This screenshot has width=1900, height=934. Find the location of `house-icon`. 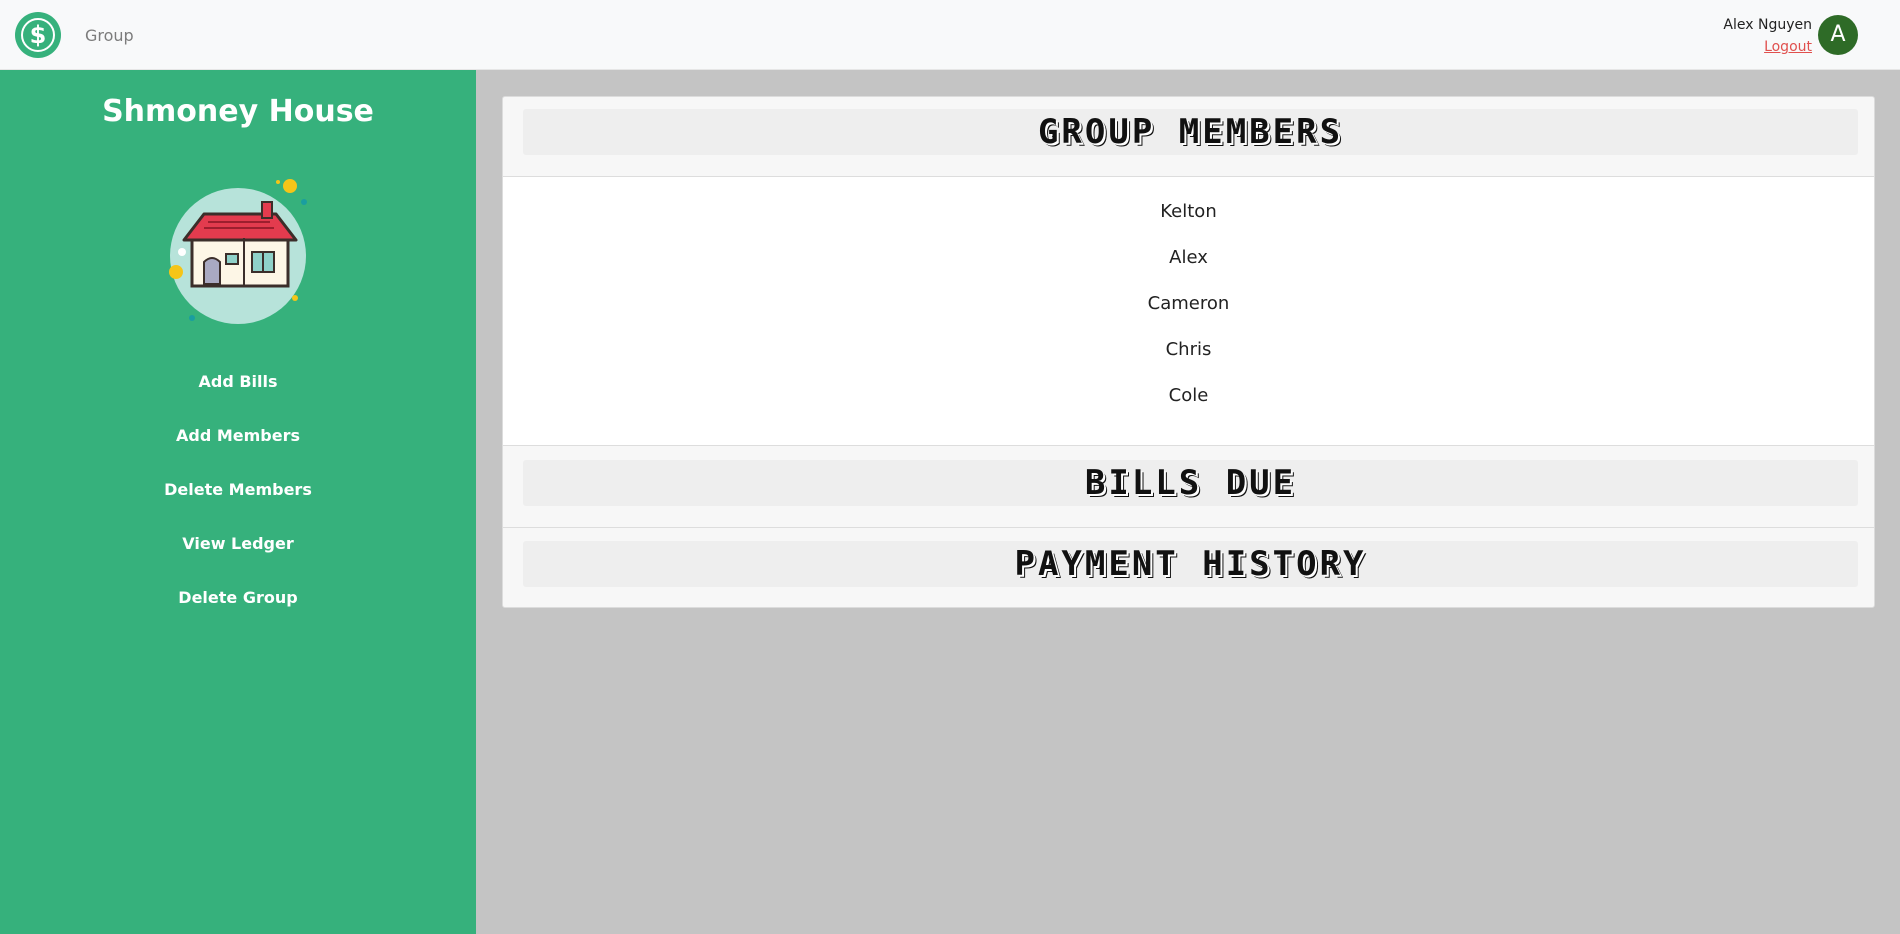

house-icon is located at coordinates (240, 254).